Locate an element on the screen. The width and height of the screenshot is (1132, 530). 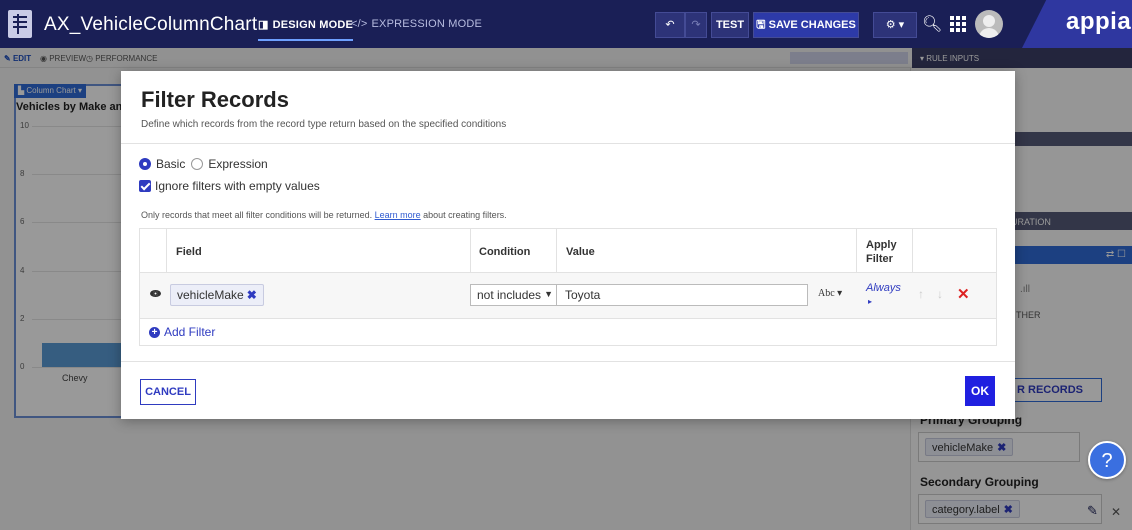
value-type-toggle: Abc ▾ is located at coordinates (830, 293).